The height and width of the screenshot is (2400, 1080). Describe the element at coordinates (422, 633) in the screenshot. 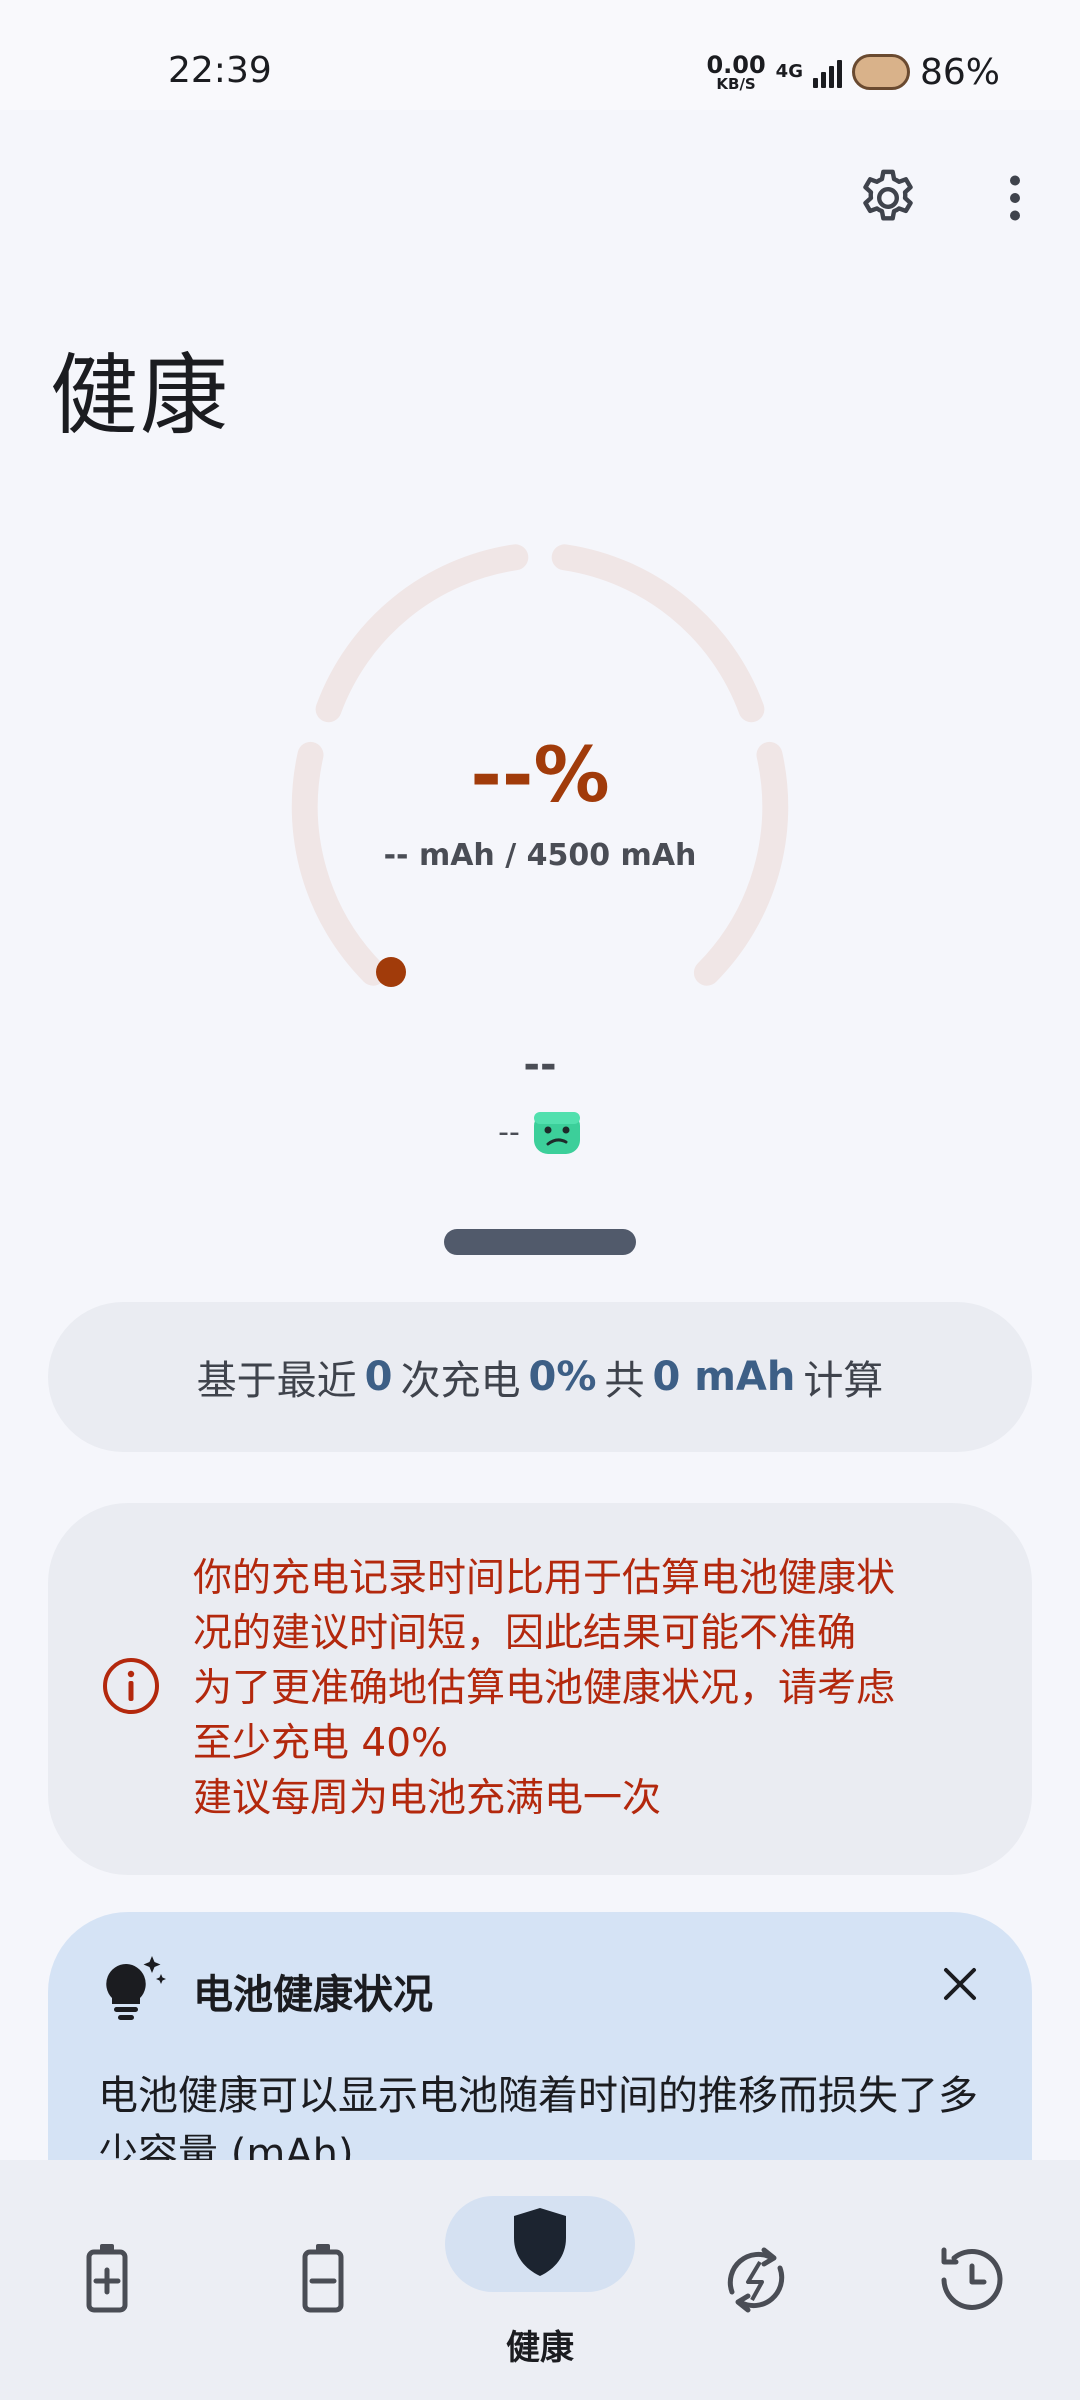

I see `gauge-segment-top-left` at that location.